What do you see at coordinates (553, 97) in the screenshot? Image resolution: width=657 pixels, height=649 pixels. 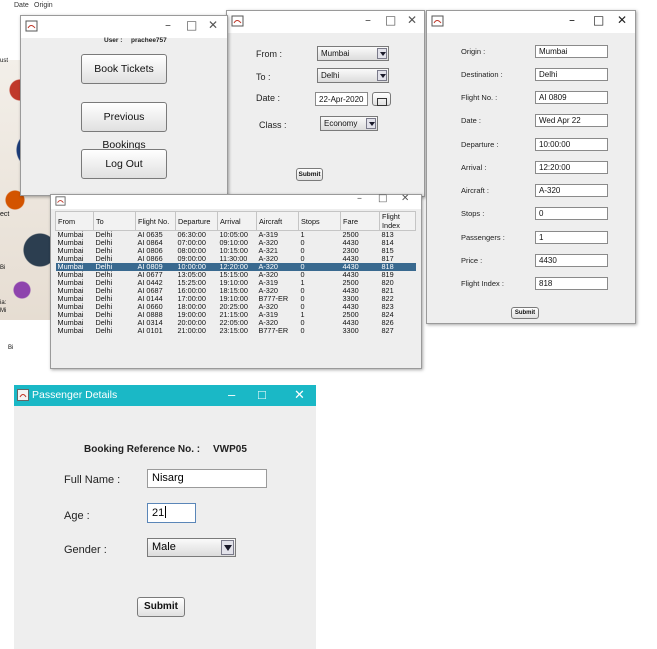 I see `detail-value: AI 0809` at bounding box center [553, 97].